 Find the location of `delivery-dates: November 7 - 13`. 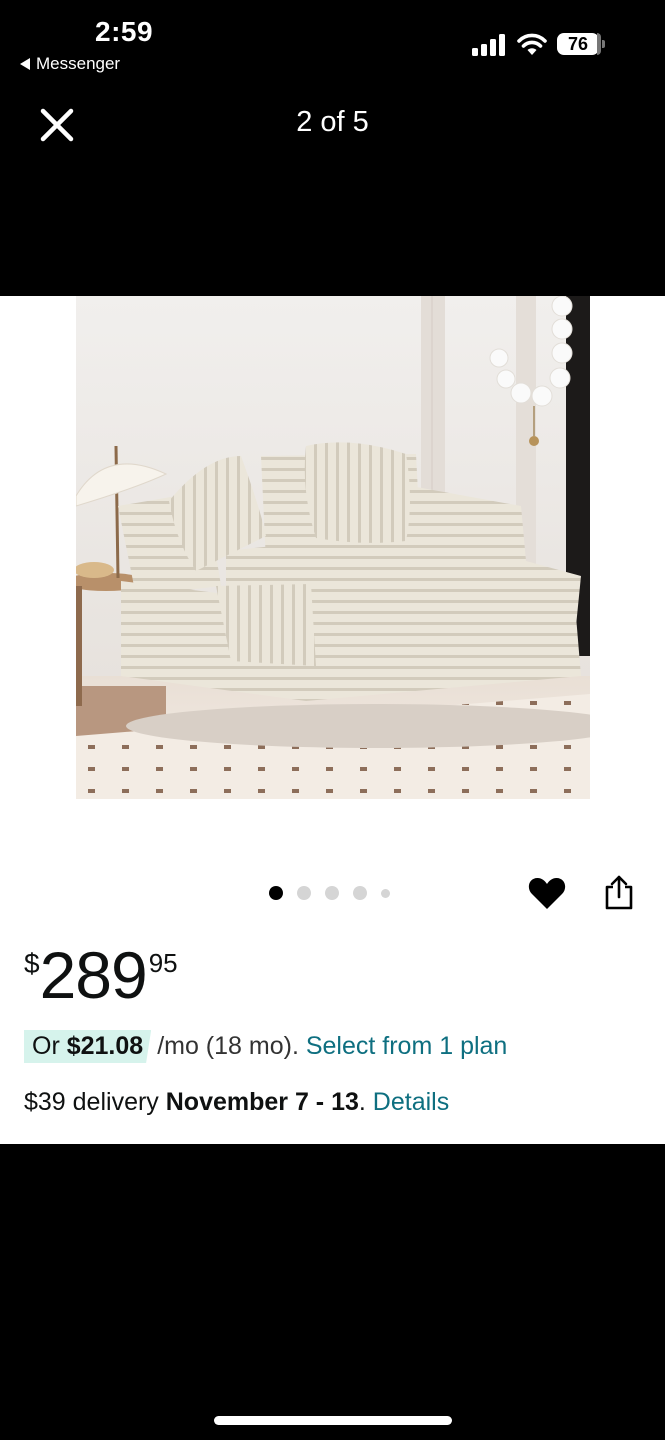

delivery-dates: November 7 - 13 is located at coordinates (262, 1102).